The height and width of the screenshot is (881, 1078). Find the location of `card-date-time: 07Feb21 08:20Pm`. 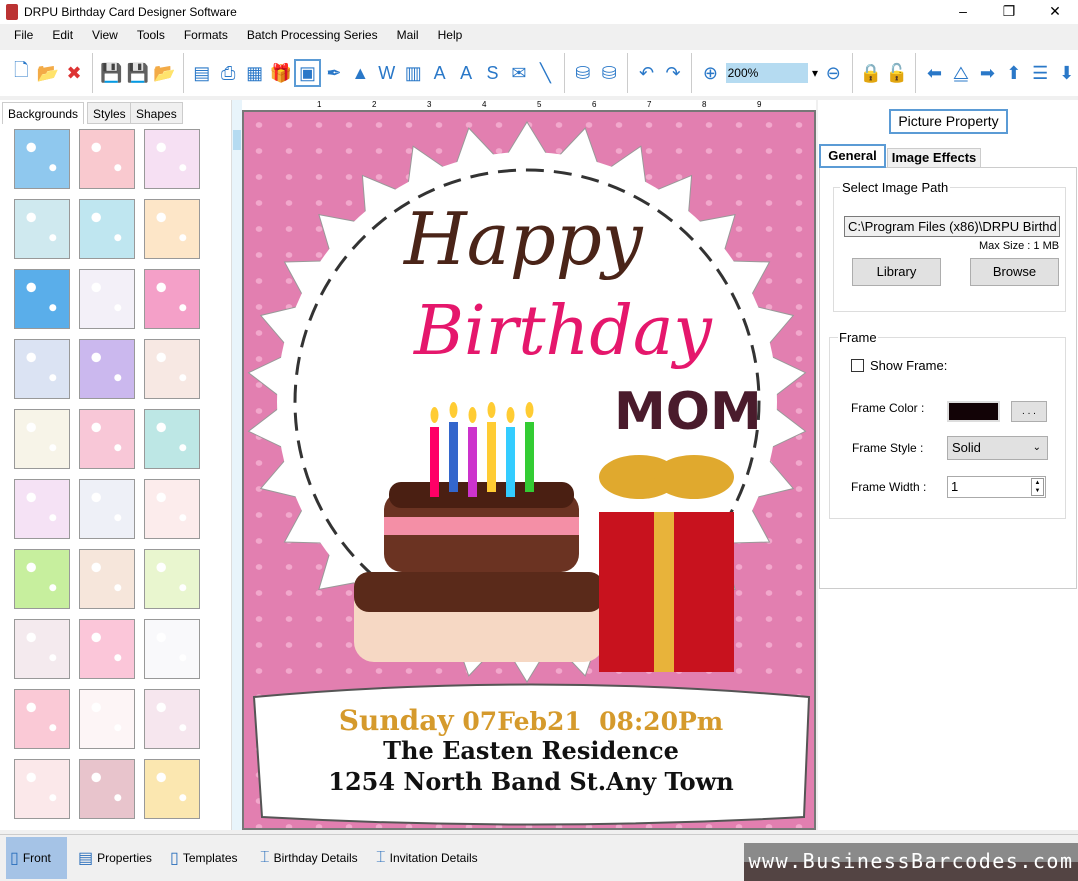

card-date-time: 07Feb21 08:20Pm is located at coordinates (592, 721).